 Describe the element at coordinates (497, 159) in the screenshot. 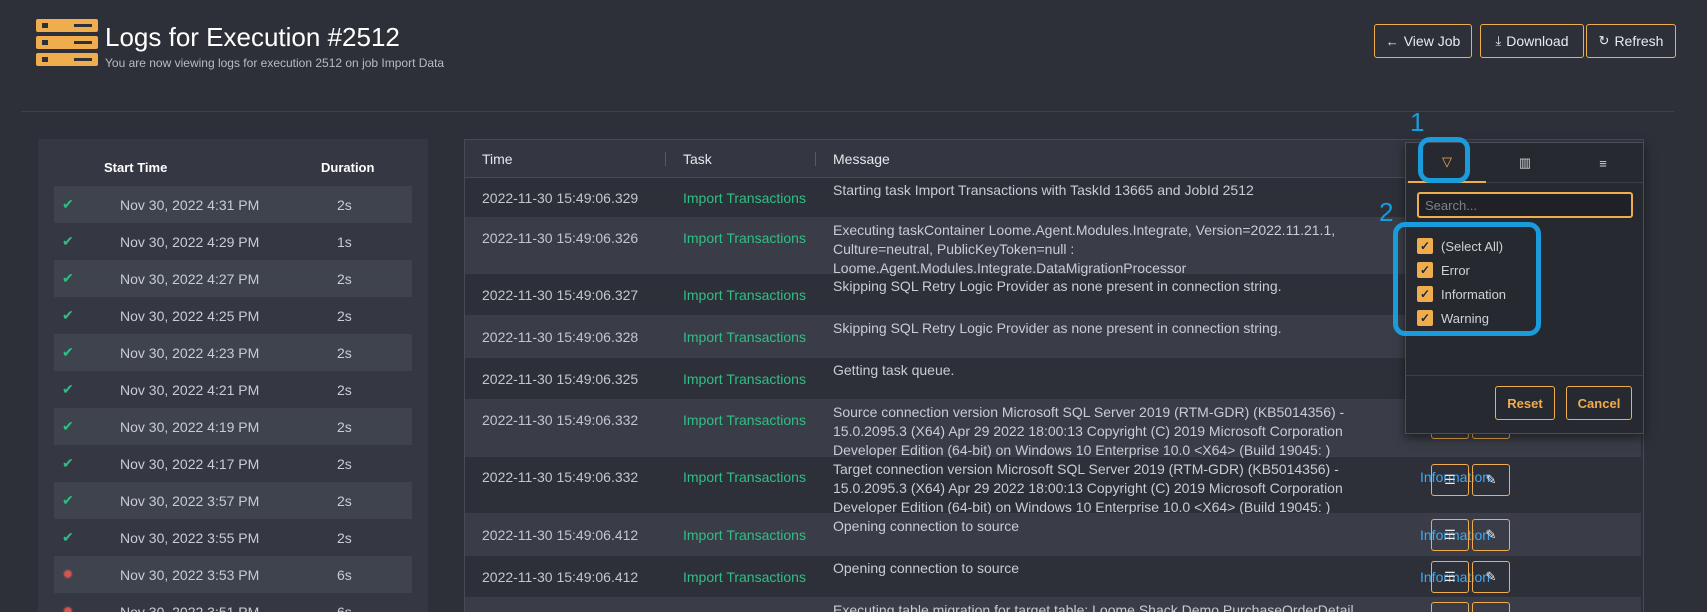

I see `time-column-header: Time` at that location.